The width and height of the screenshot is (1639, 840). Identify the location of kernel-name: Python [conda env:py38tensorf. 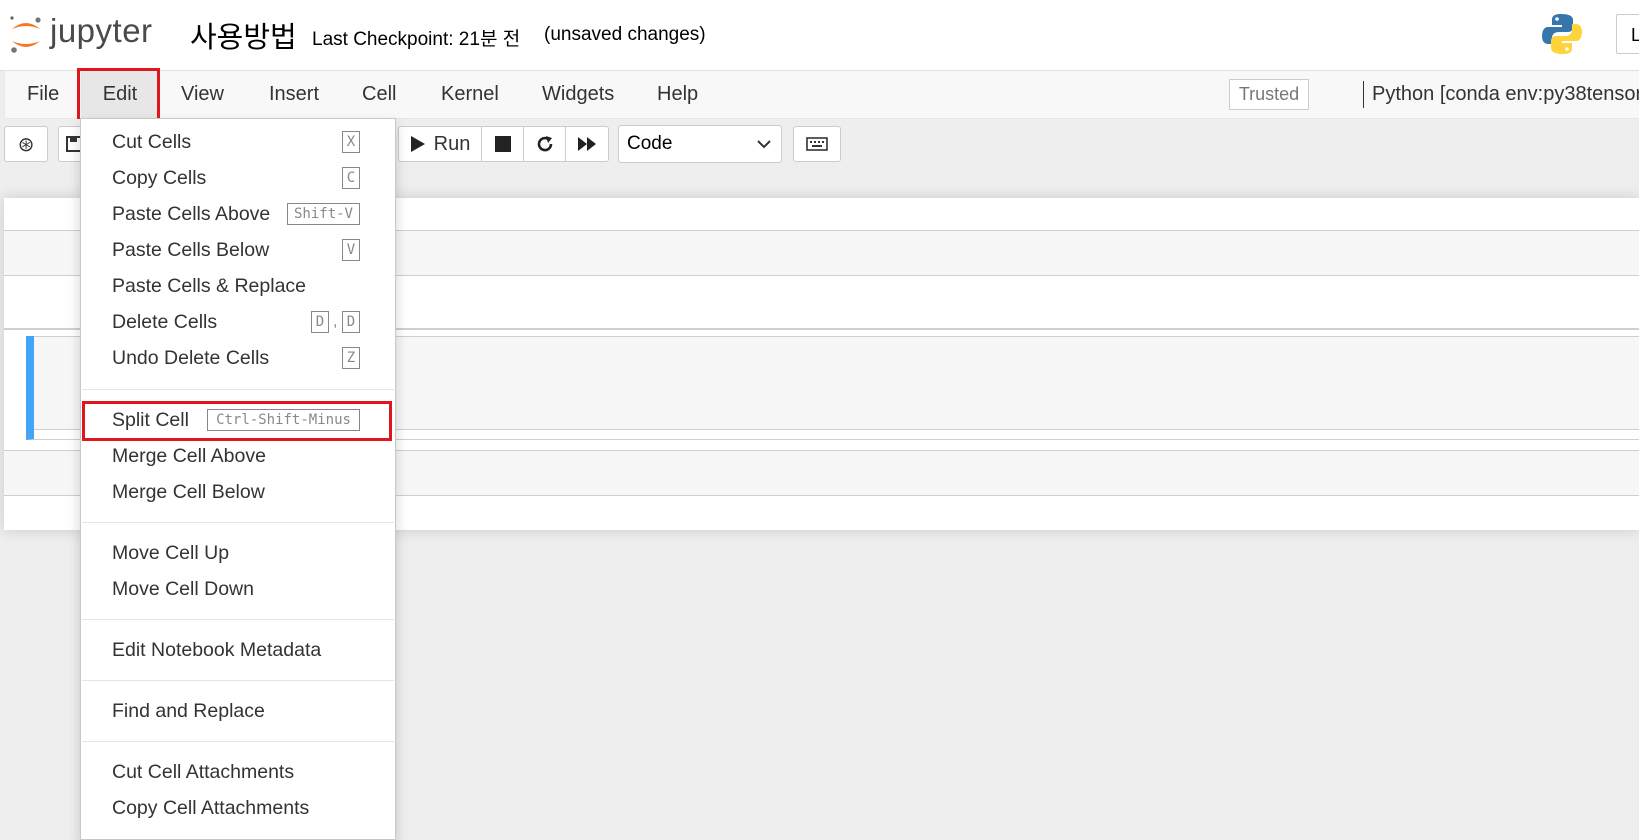
(1505, 94).